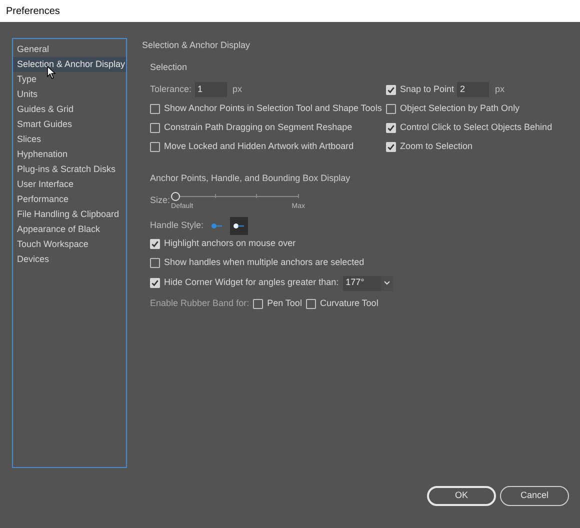  What do you see at coordinates (250, 178) in the screenshot?
I see `section-heading: Anchor Points, Handle, and Bounding Box Display` at bounding box center [250, 178].